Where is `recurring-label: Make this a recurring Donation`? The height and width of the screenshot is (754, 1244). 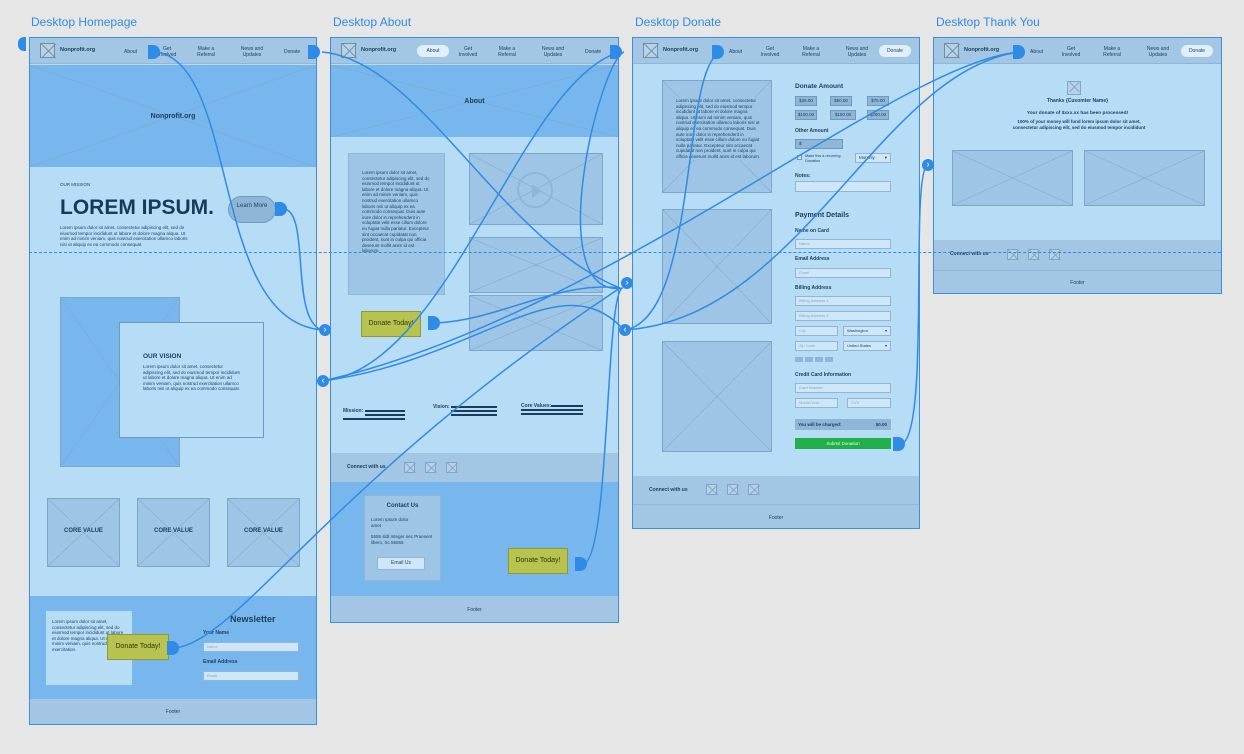
recurring-label: Make this a recurring Donation is located at coordinates (823, 158).